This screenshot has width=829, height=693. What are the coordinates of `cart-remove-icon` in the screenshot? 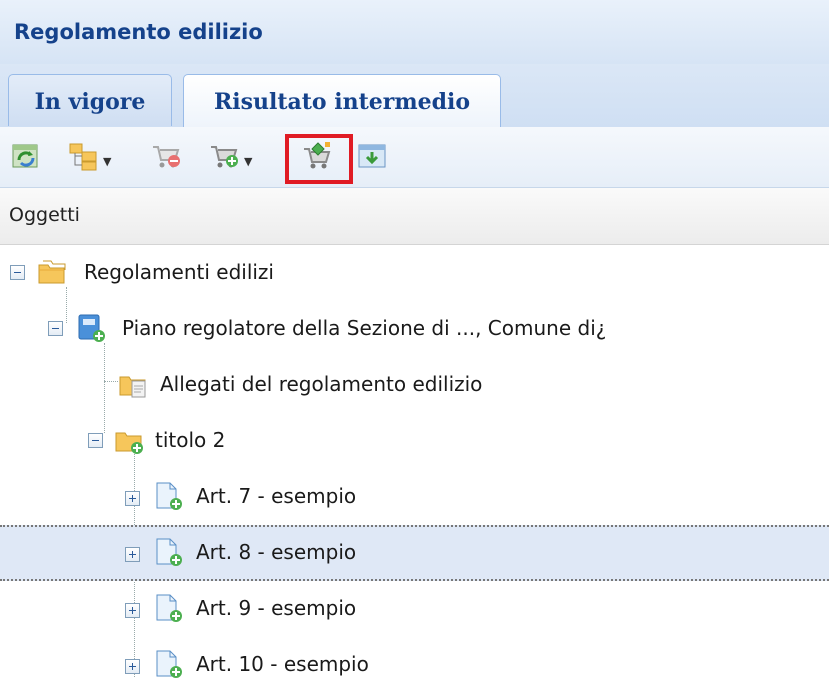 It's located at (166, 156).